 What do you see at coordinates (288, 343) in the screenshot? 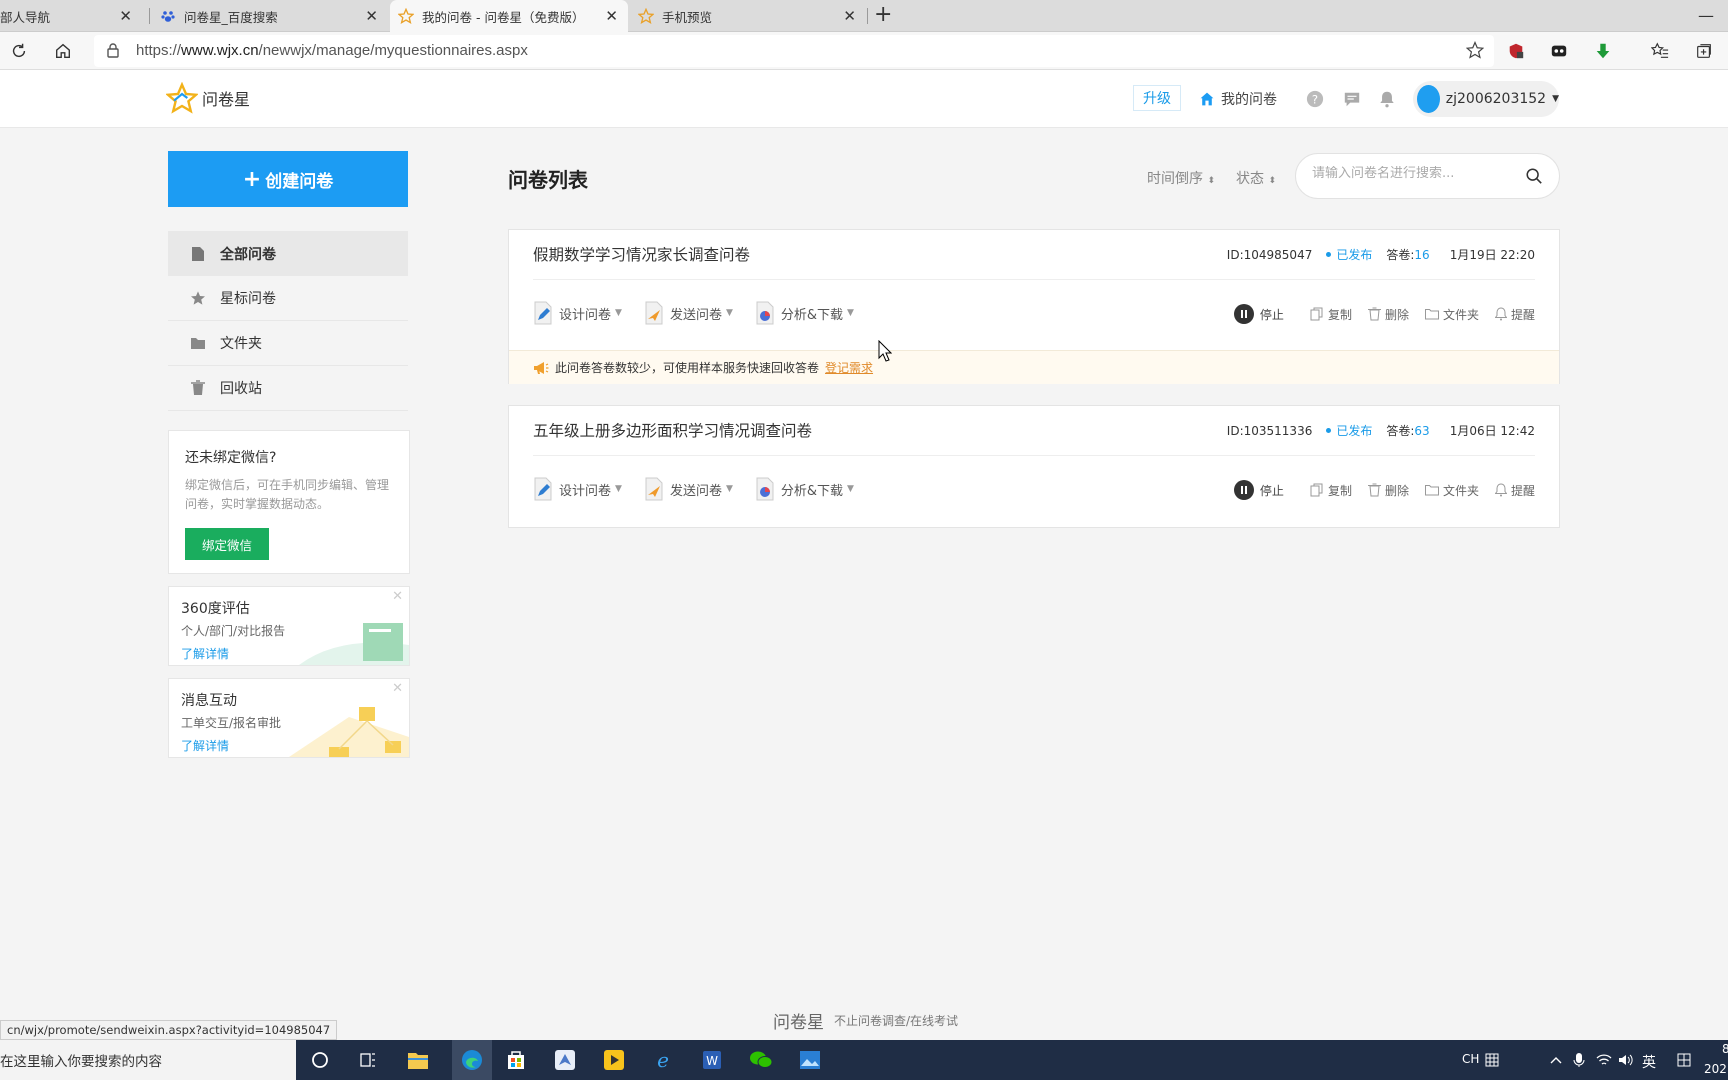
I see `sidebar-item-folder: 文件夹` at bounding box center [288, 343].